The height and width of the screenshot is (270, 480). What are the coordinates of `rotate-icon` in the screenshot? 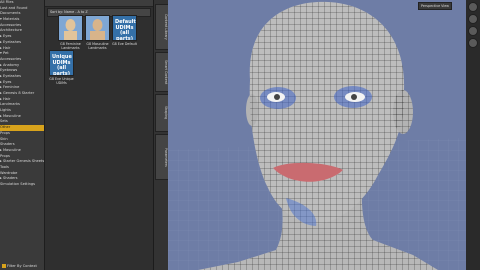 It's located at (473, 19).